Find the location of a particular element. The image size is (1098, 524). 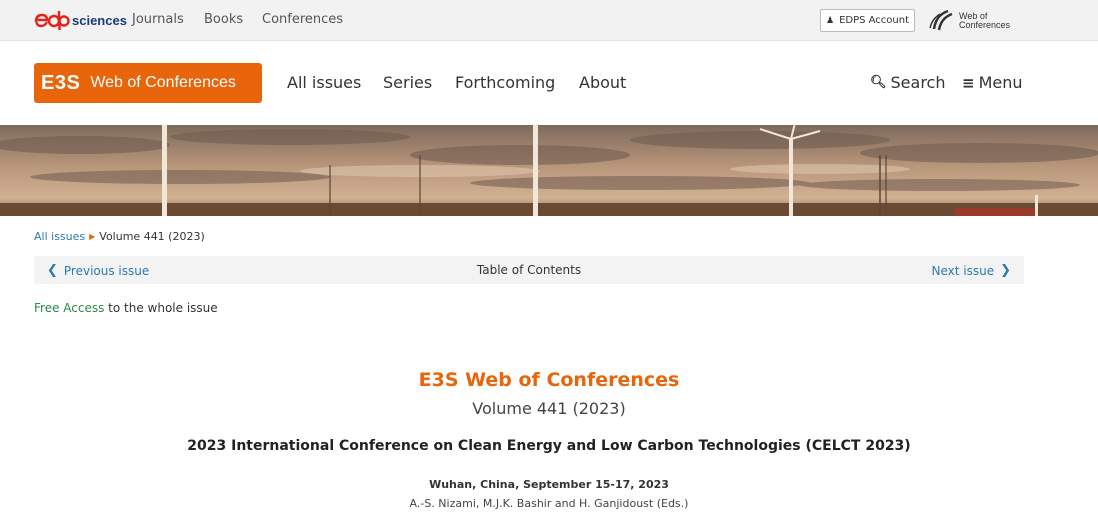

next-issue-link: Next issue ❯ is located at coordinates (971, 270).